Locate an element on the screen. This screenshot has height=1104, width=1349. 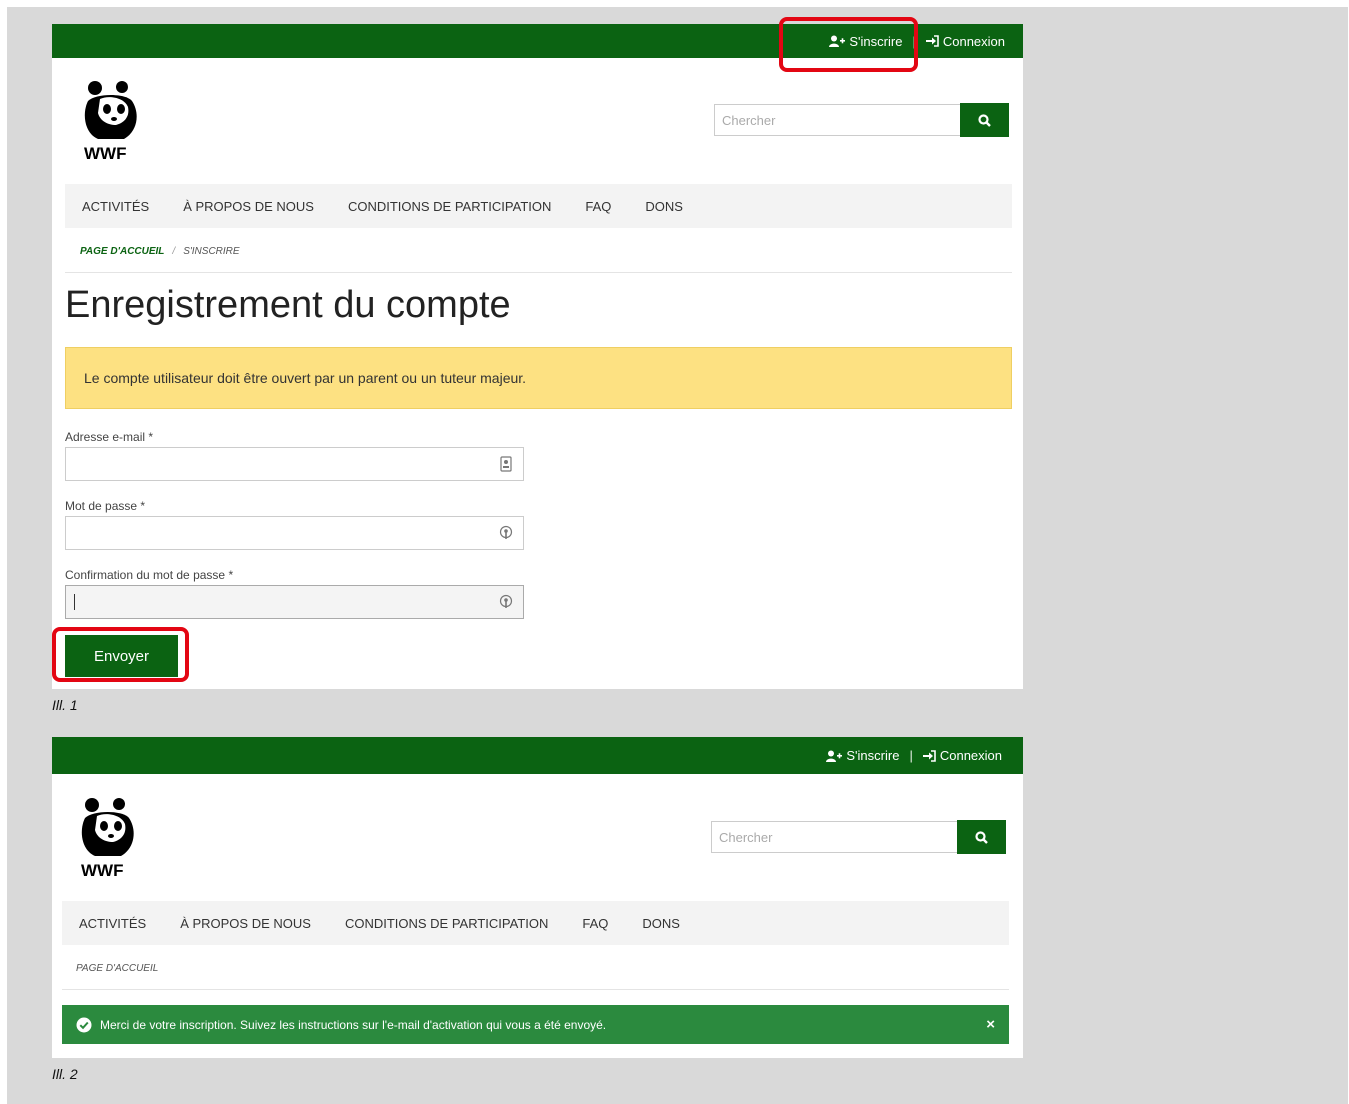
signup-link: S'inscrire is located at coordinates (862, 755).